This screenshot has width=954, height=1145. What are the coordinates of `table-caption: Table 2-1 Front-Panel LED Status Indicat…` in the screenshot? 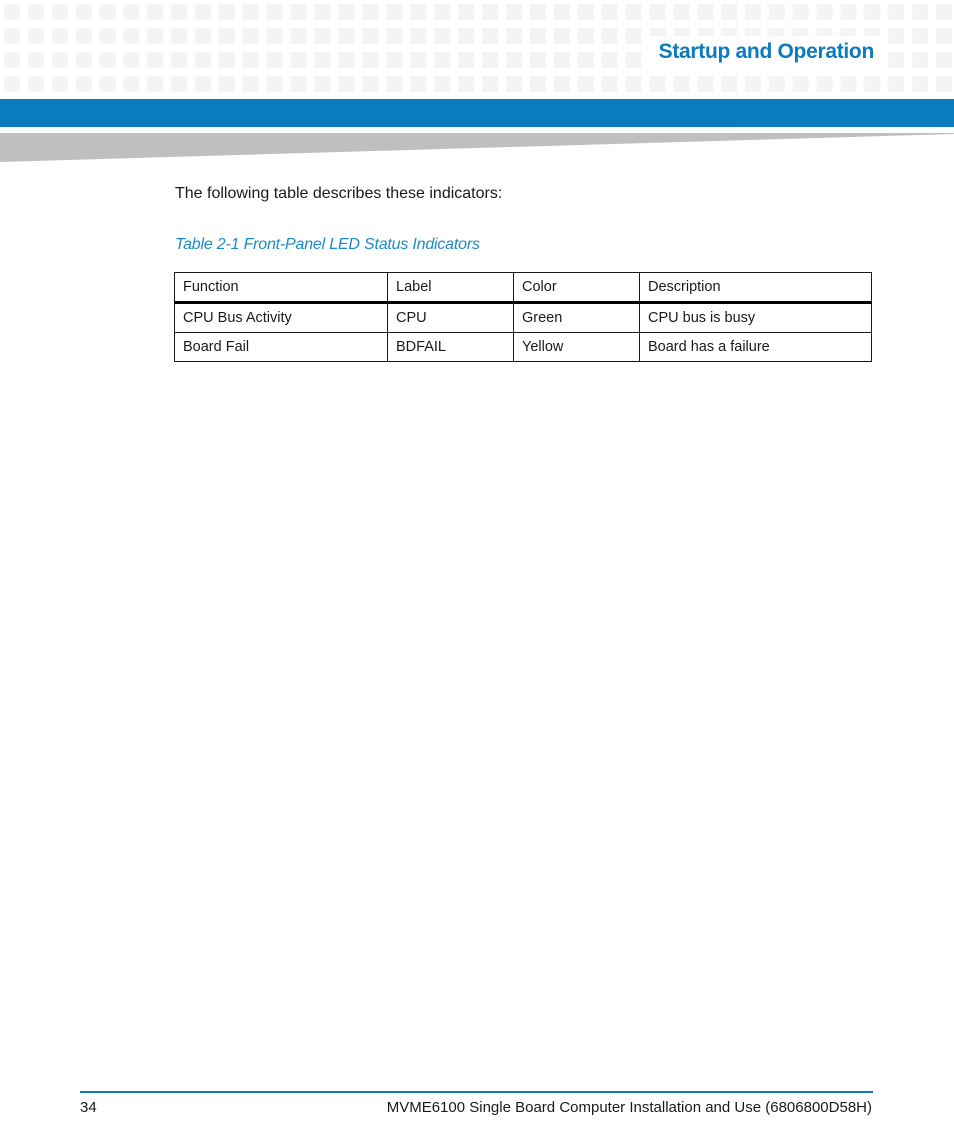 It's located at (327, 244).